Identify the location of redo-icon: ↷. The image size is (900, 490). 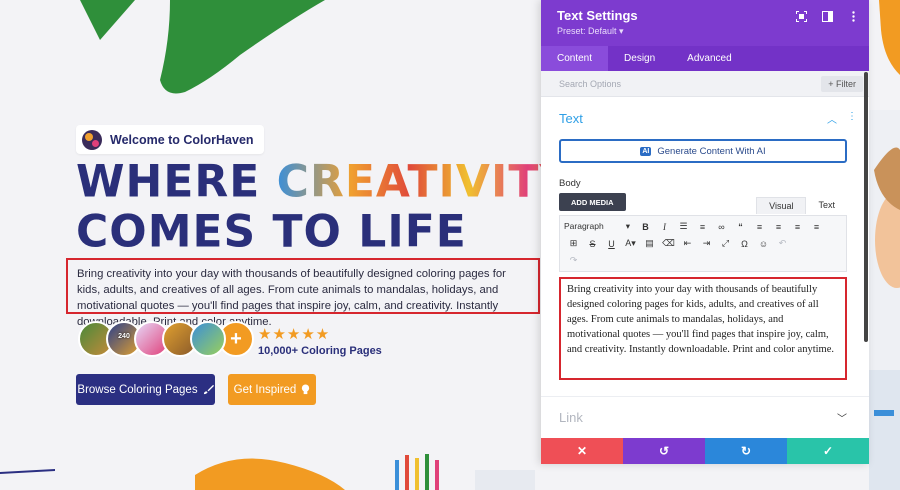
(573, 260).